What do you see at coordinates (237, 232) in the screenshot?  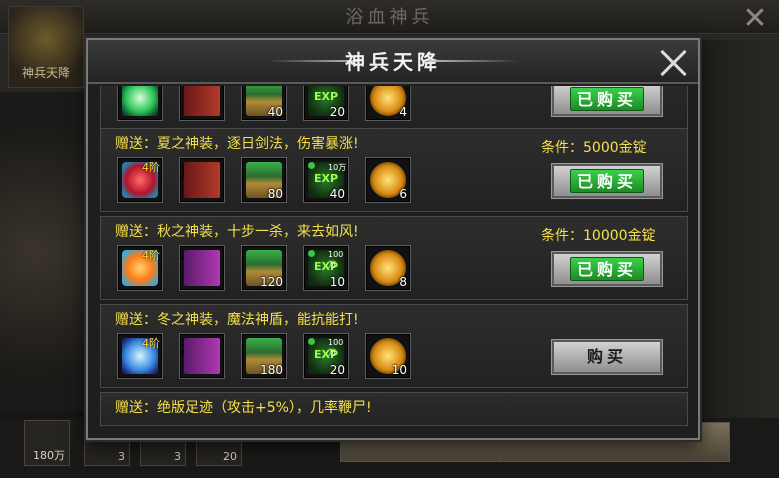 I see `gift-text: 赠送：秋之神装，十步一杀，来去如风!` at bounding box center [237, 232].